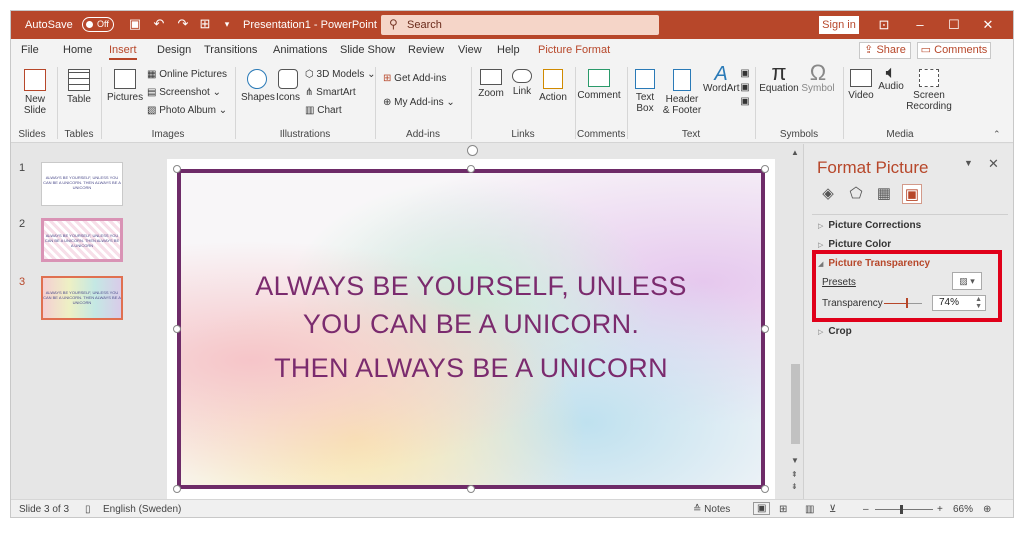 The width and height of the screenshot is (1024, 538). I want to click on picture-icon: ▣, so click(912, 194).